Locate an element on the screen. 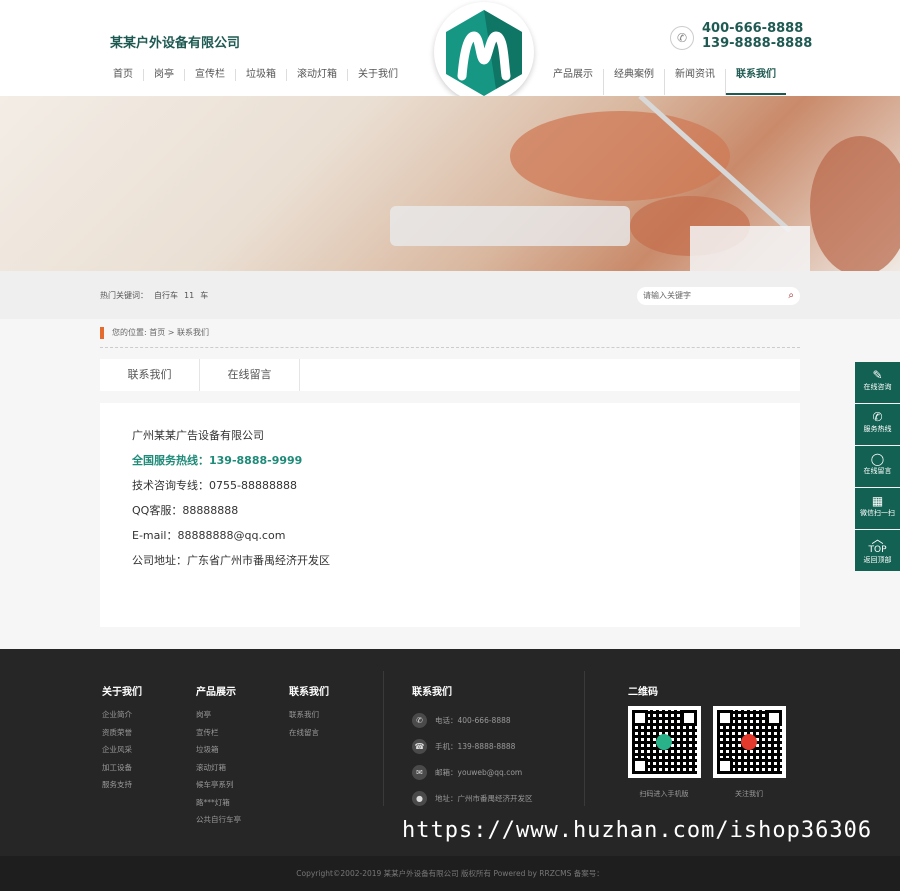 Image resolution: width=900 pixels, height=891 pixels. header-phone-1: 400-666-8888 is located at coordinates (753, 28).